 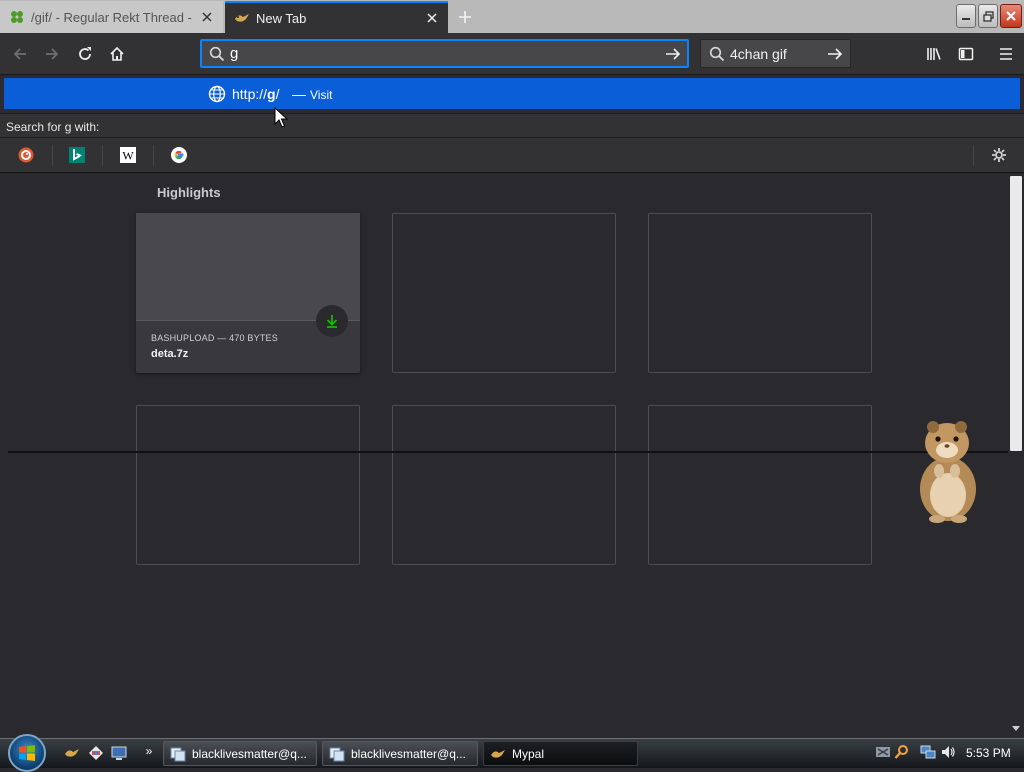 I want to click on mouse-cursor-icon, so click(x=281, y=117).